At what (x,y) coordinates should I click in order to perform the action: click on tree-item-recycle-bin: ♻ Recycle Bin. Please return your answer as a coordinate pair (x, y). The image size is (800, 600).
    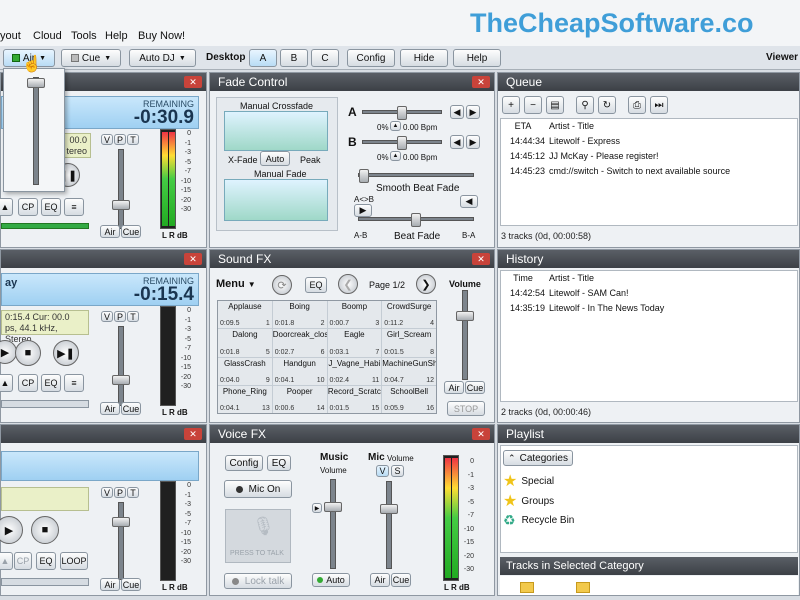
    Looking at the image, I should click on (538, 520).